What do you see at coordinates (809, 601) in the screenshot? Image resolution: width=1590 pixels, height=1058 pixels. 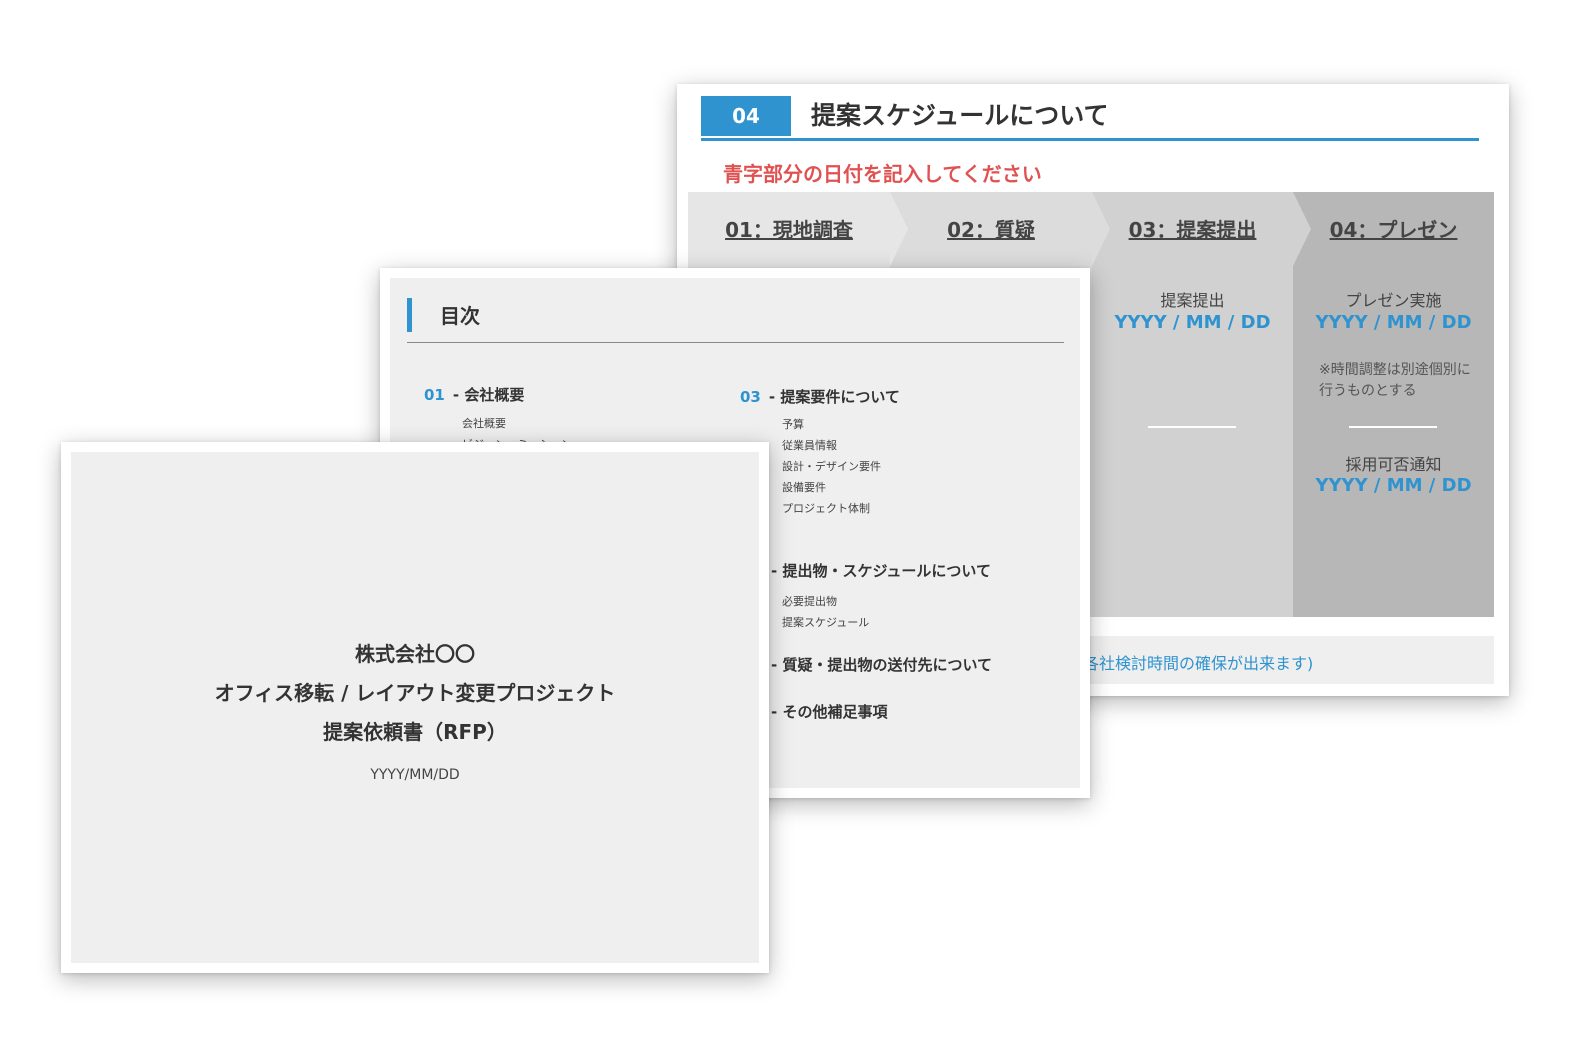 I see `toc-item: 必要提出物` at bounding box center [809, 601].